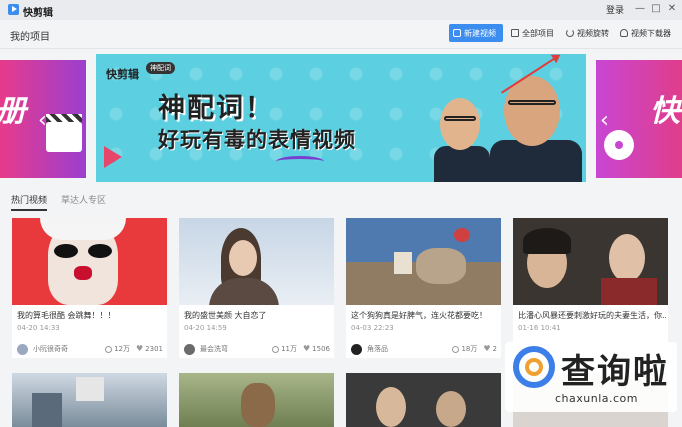  I want to click on cloud-download-icon, so click(624, 33).